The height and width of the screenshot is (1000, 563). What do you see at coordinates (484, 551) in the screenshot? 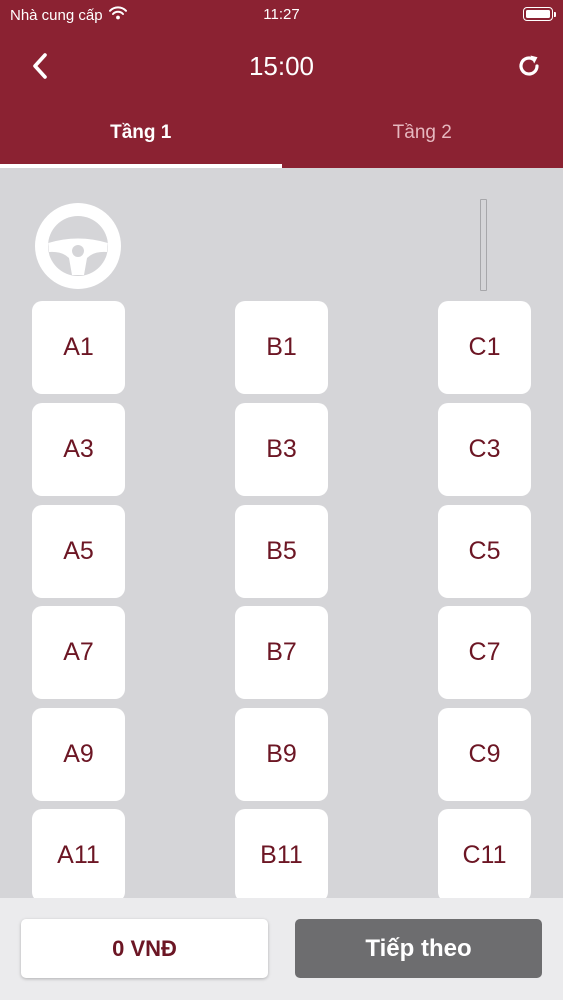
I see `seat-c5: C5` at bounding box center [484, 551].